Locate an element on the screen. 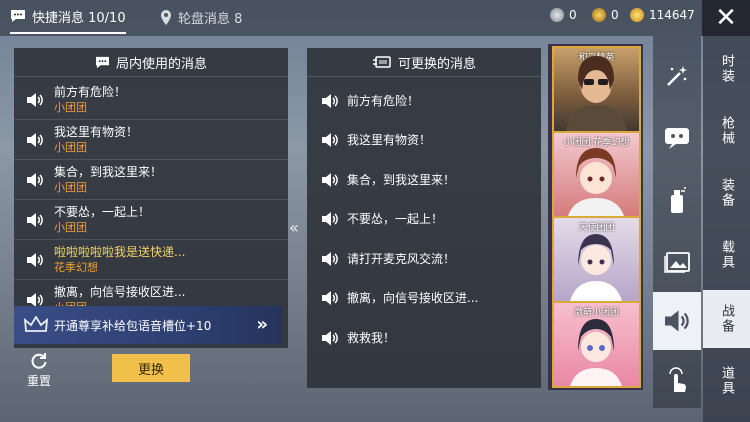 This screenshot has width=750, height=422. tap-hand-icon is located at coordinates (677, 379).